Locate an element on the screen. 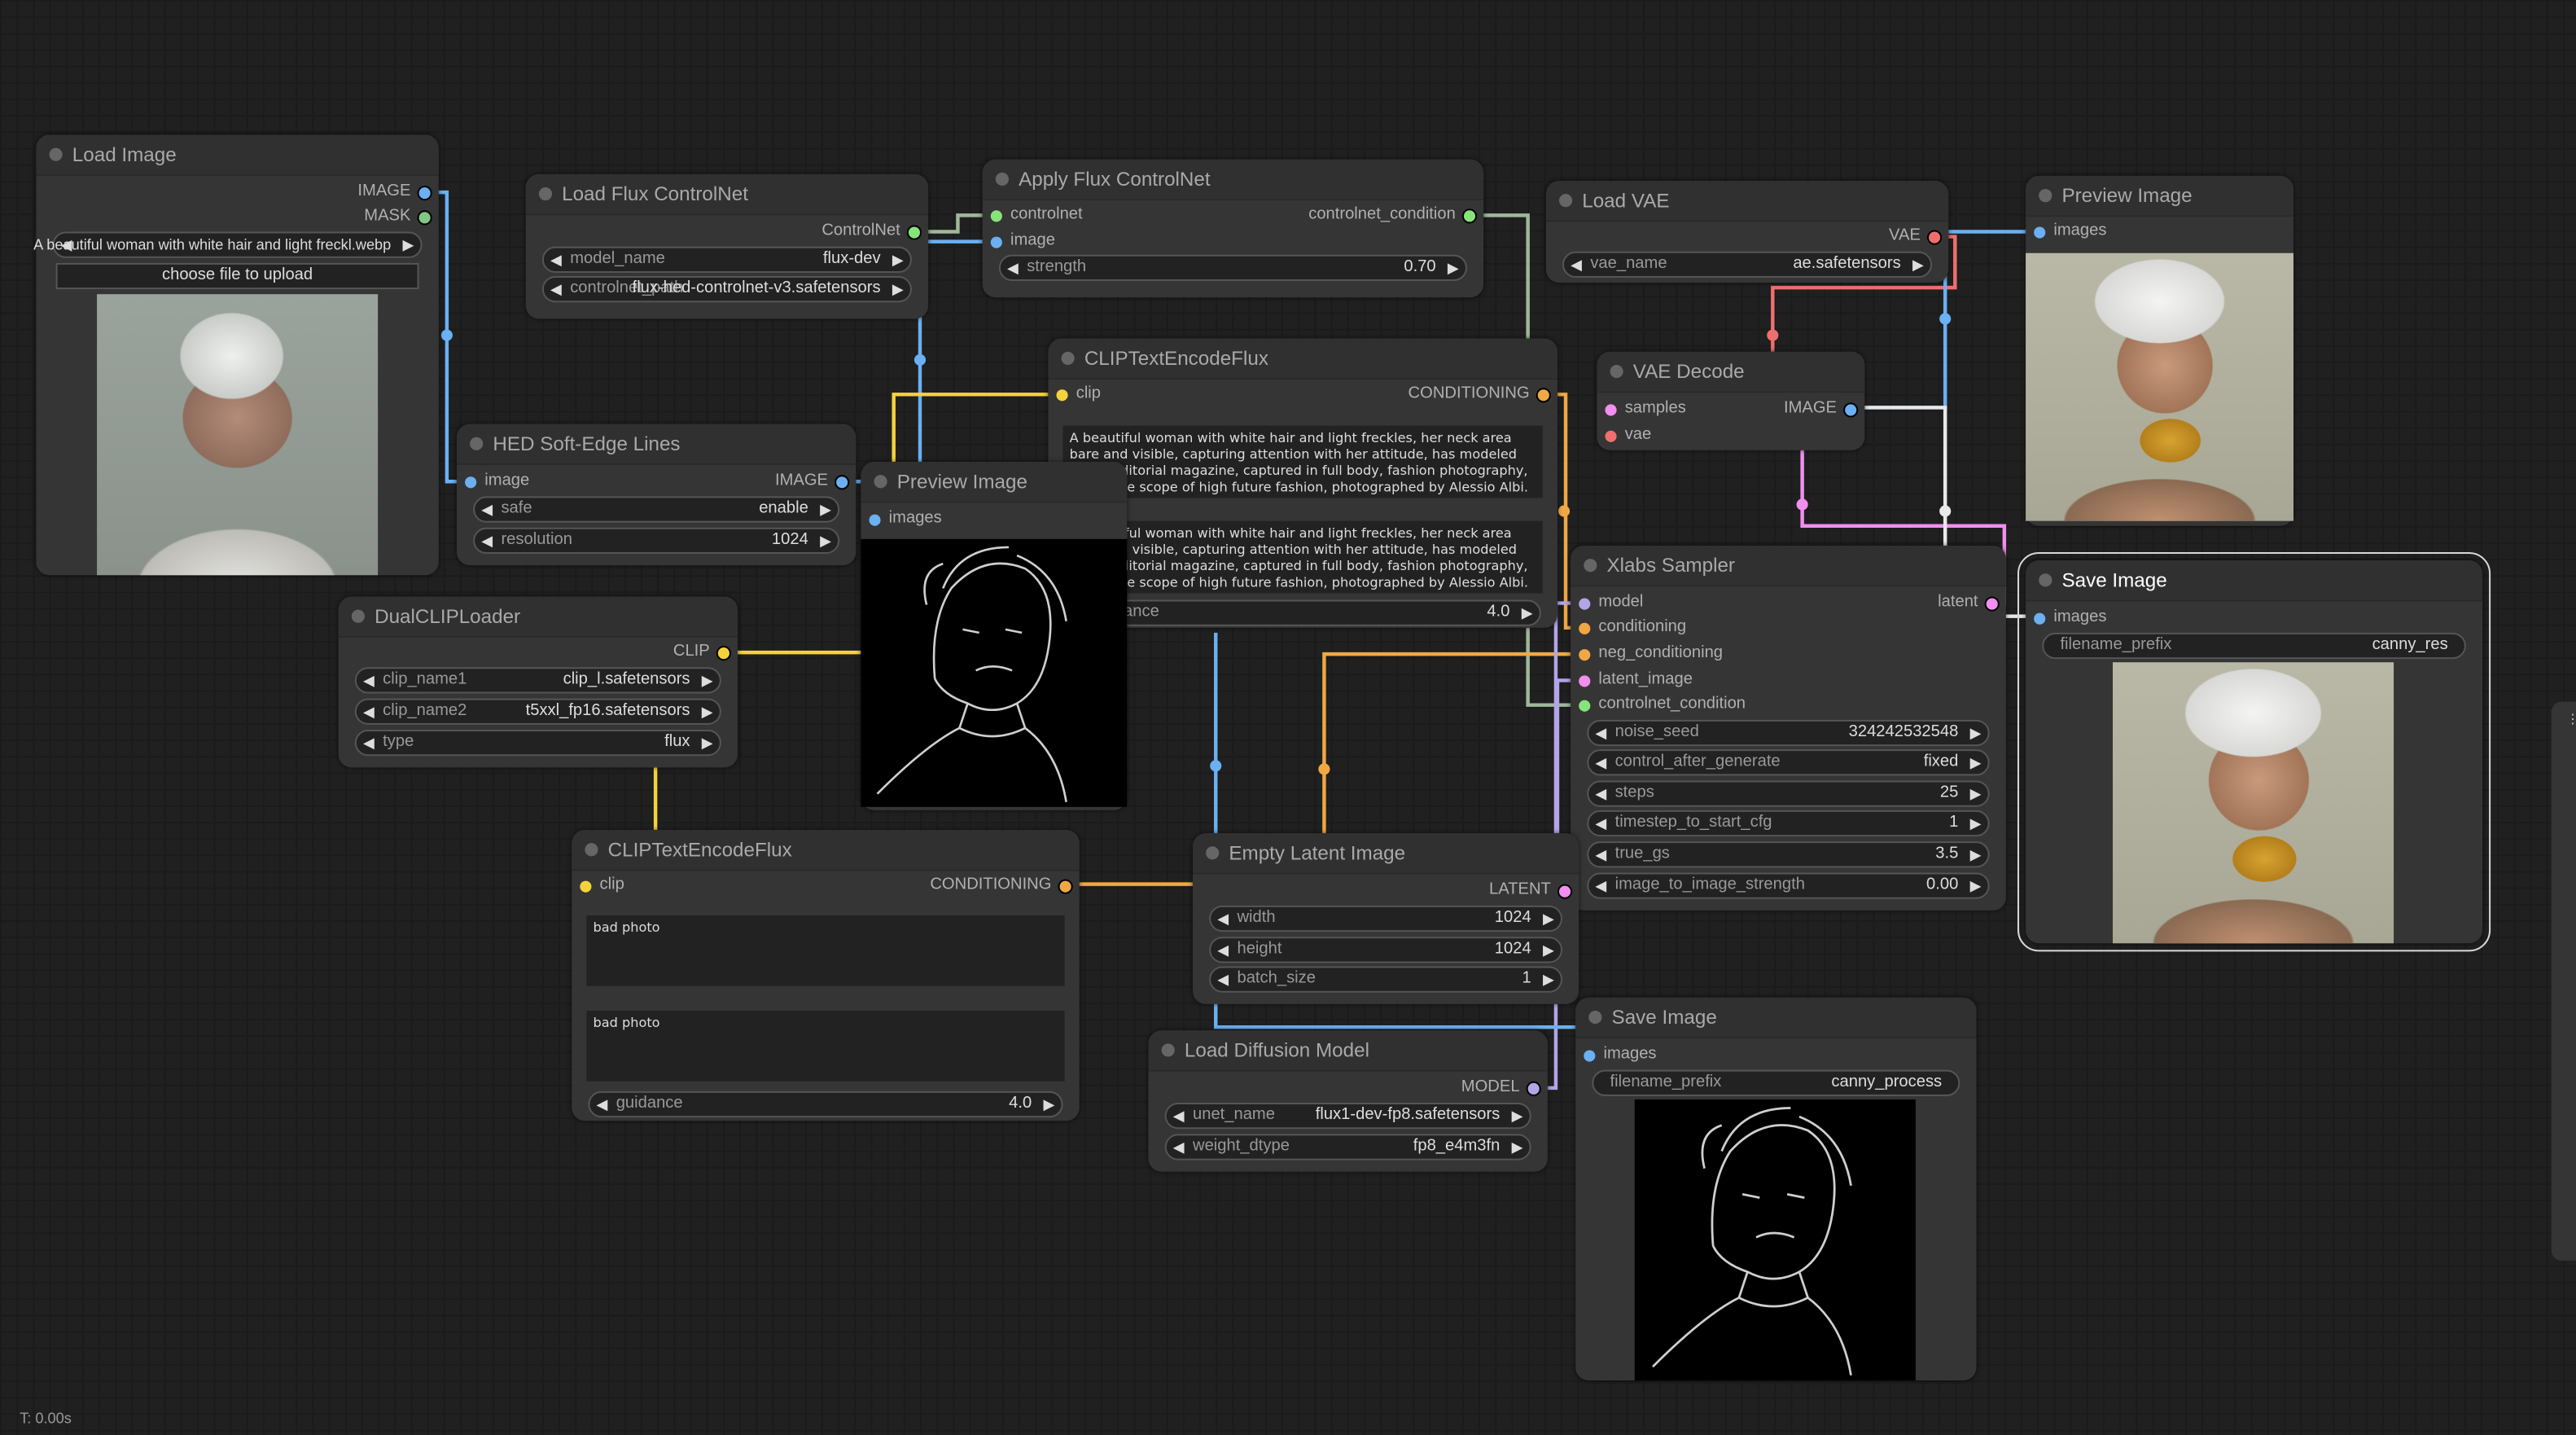 Image resolution: width=2576 pixels, height=1435 pixels. input-slot-conditioning: conditioning is located at coordinates (1632, 628).